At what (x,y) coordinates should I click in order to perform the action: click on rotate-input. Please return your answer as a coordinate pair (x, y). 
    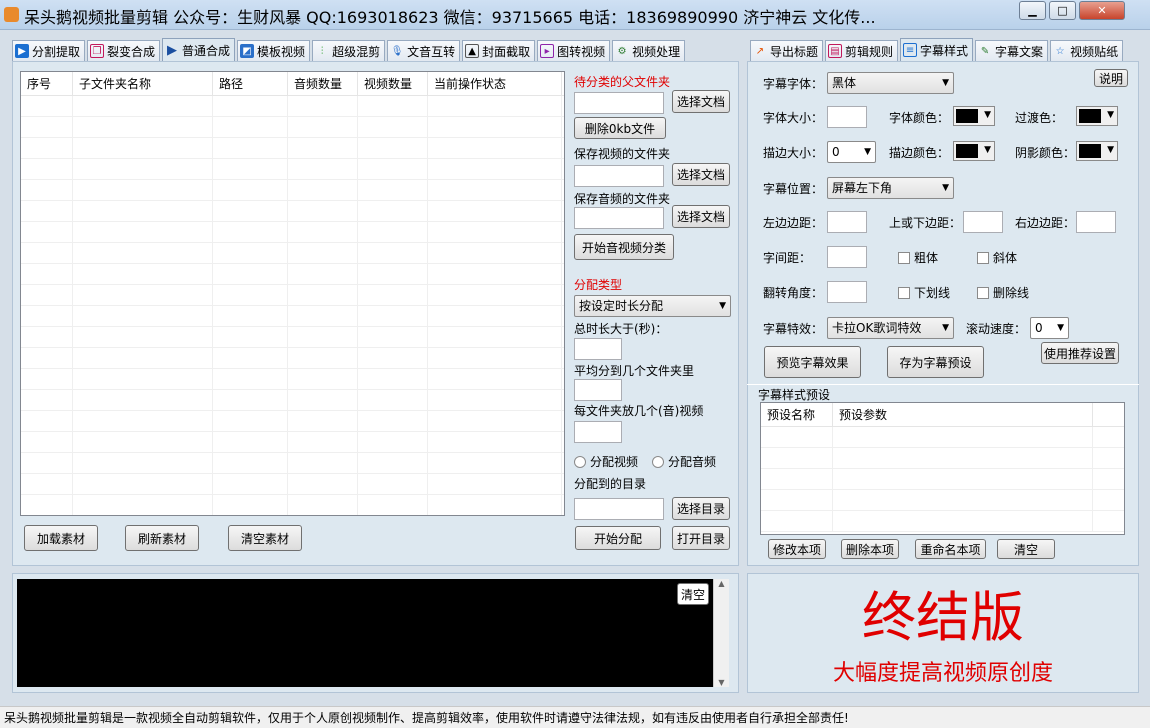
    Looking at the image, I should click on (847, 292).